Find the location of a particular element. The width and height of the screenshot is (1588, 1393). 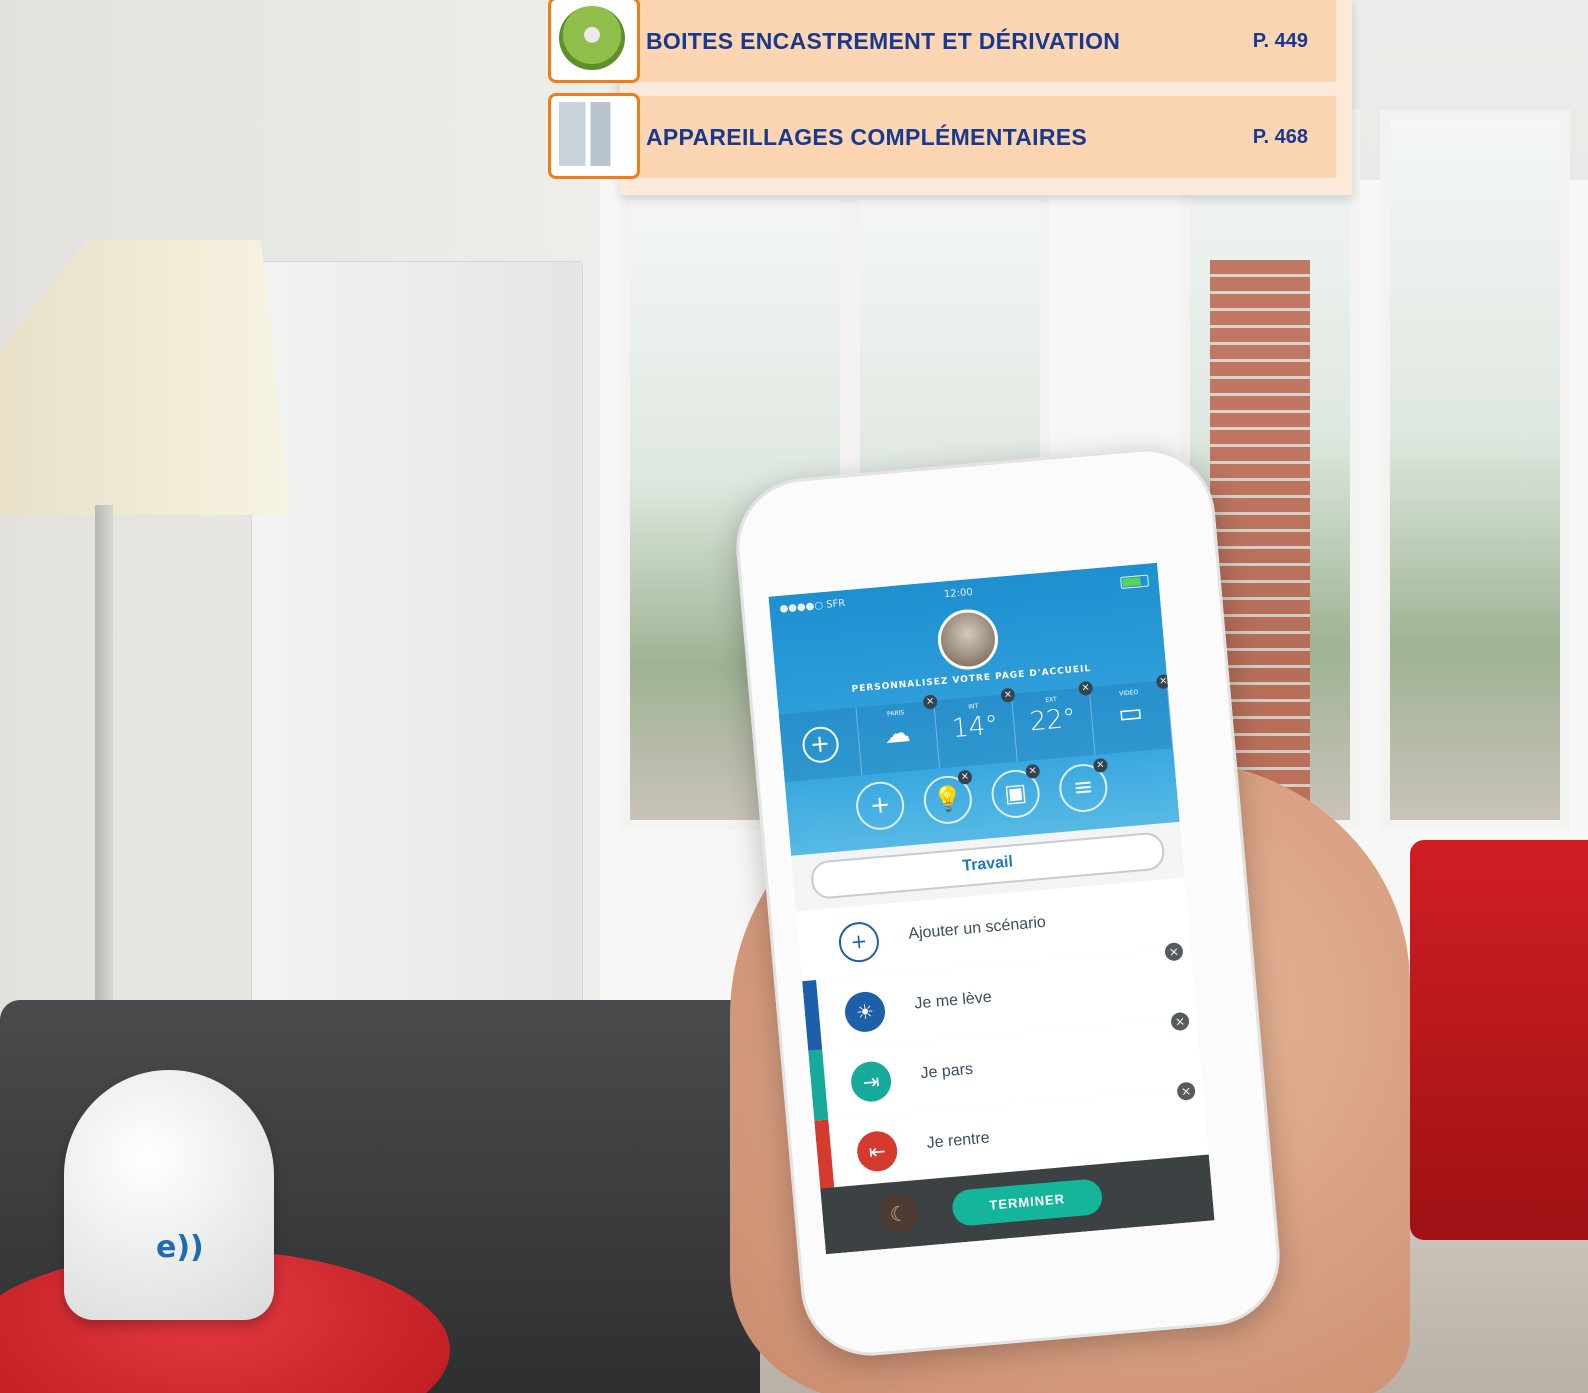

index-title: BOITES ENCASTREMENT ET DÉRIVATION is located at coordinates (883, 40).